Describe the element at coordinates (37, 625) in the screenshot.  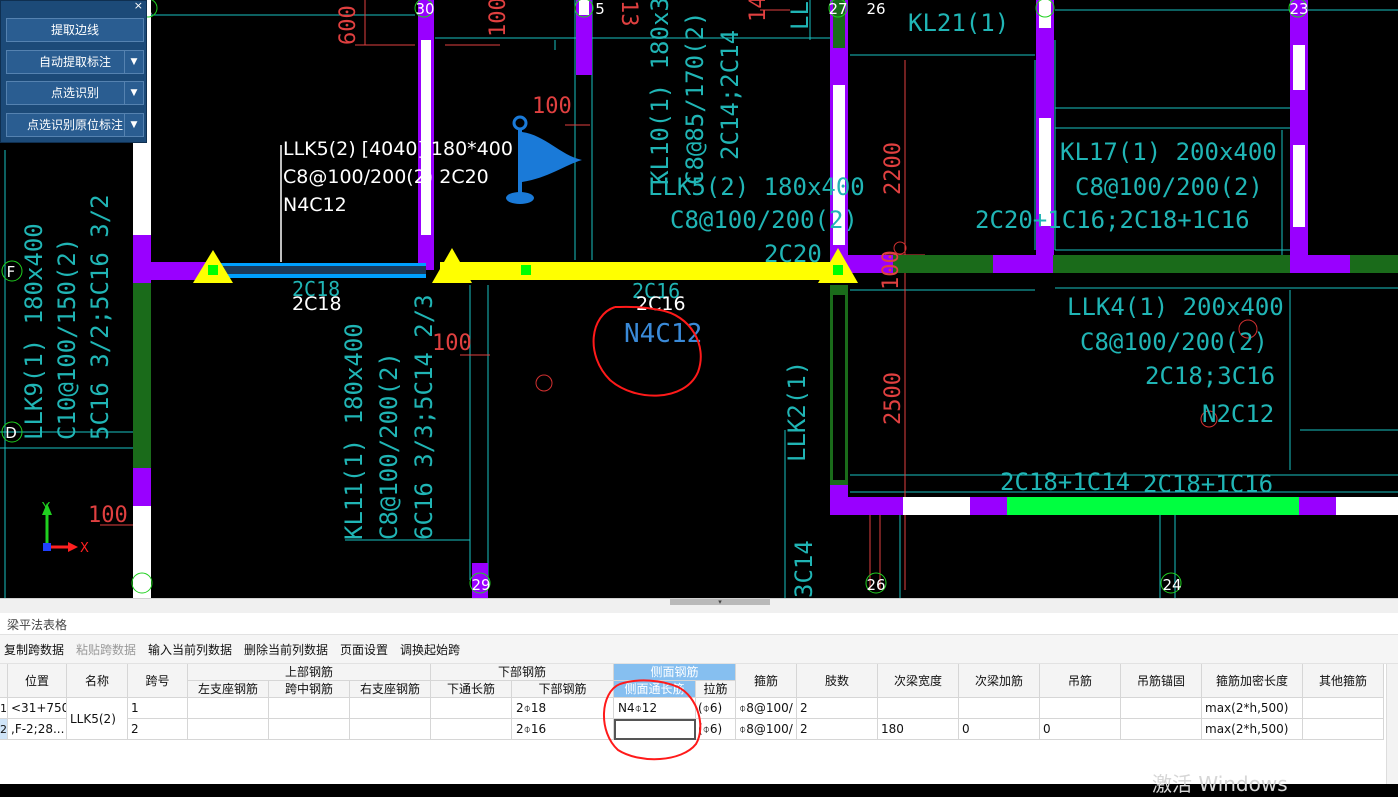
I see `panel-title: 梁平法表格` at that location.